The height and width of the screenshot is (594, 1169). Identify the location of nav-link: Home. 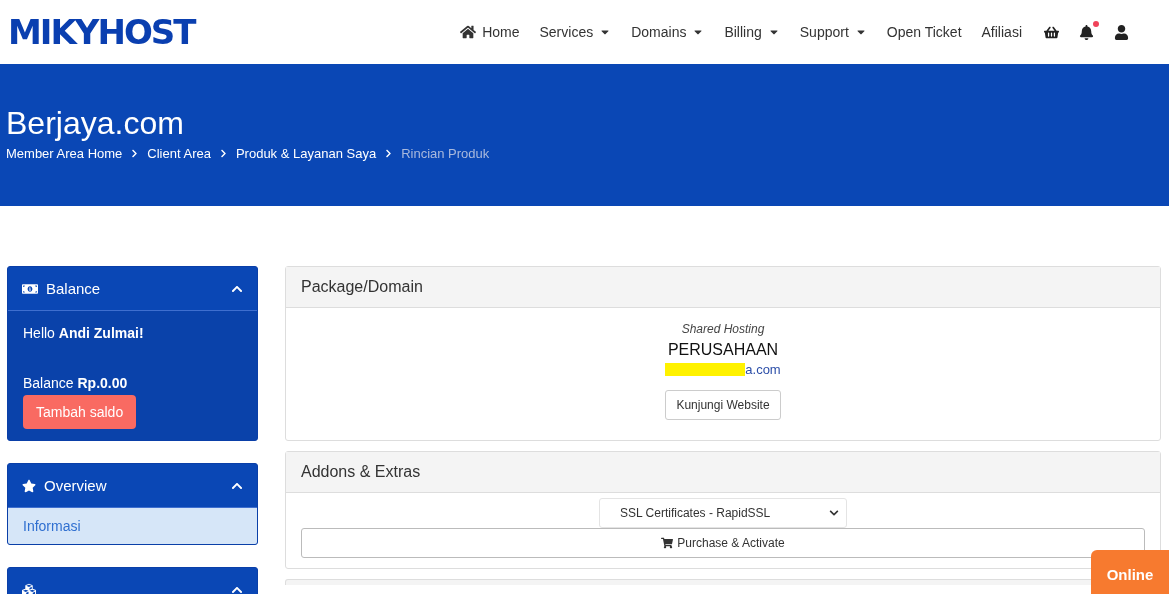
(490, 32).